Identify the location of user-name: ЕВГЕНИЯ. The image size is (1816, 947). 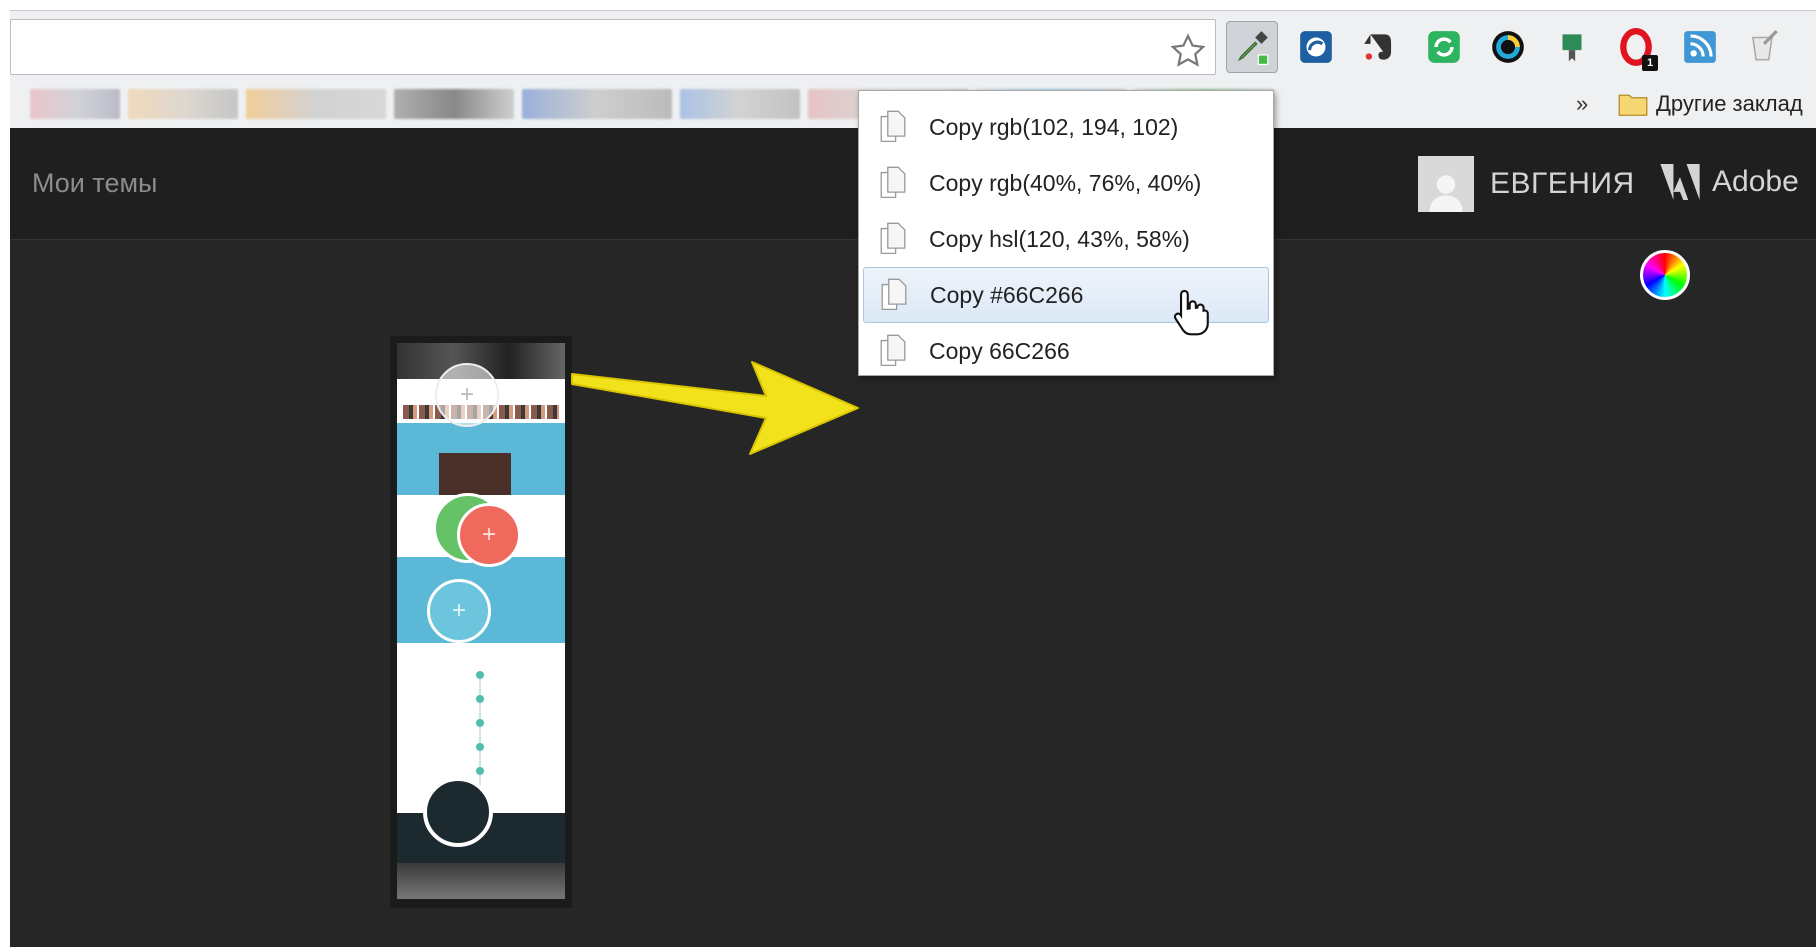
(1562, 183).